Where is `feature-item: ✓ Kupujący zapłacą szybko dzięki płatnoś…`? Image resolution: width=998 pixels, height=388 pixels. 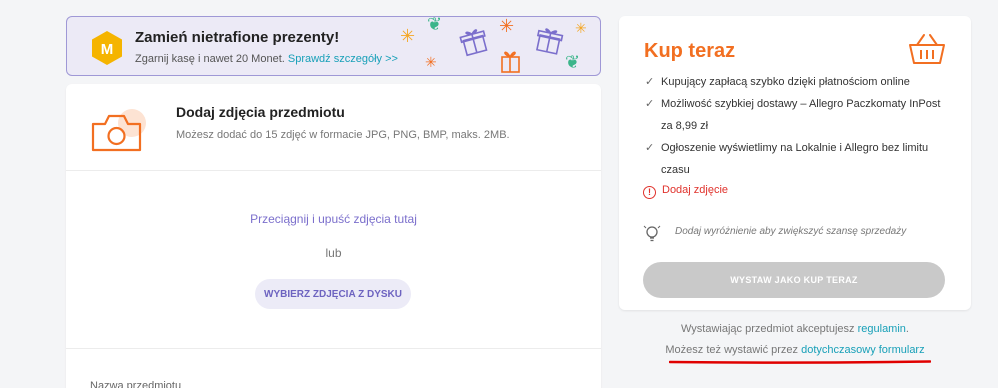
feature-item: ✓ Kupujący zapłacą szybko dzięki płatnoś… is located at coordinates (803, 82).